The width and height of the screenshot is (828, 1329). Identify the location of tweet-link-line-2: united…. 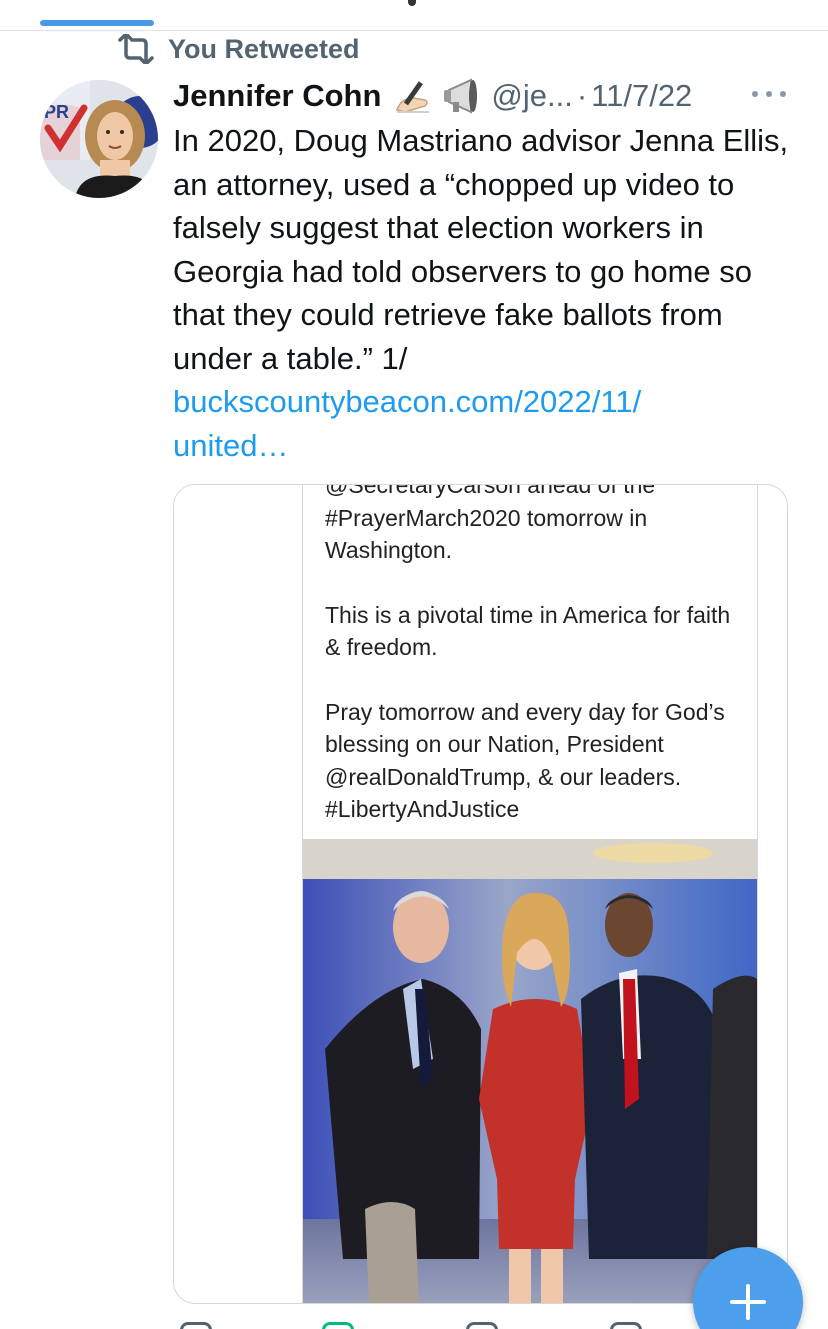
(230, 445).